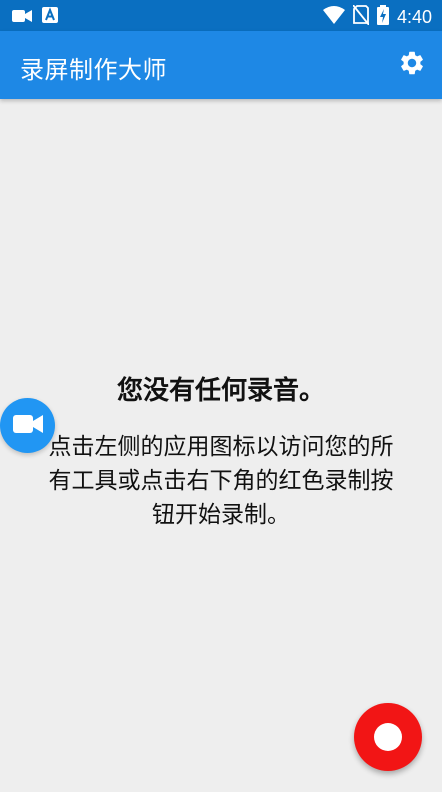 The height and width of the screenshot is (792, 442). I want to click on app-title: 录屏制作大师, so click(93, 70).